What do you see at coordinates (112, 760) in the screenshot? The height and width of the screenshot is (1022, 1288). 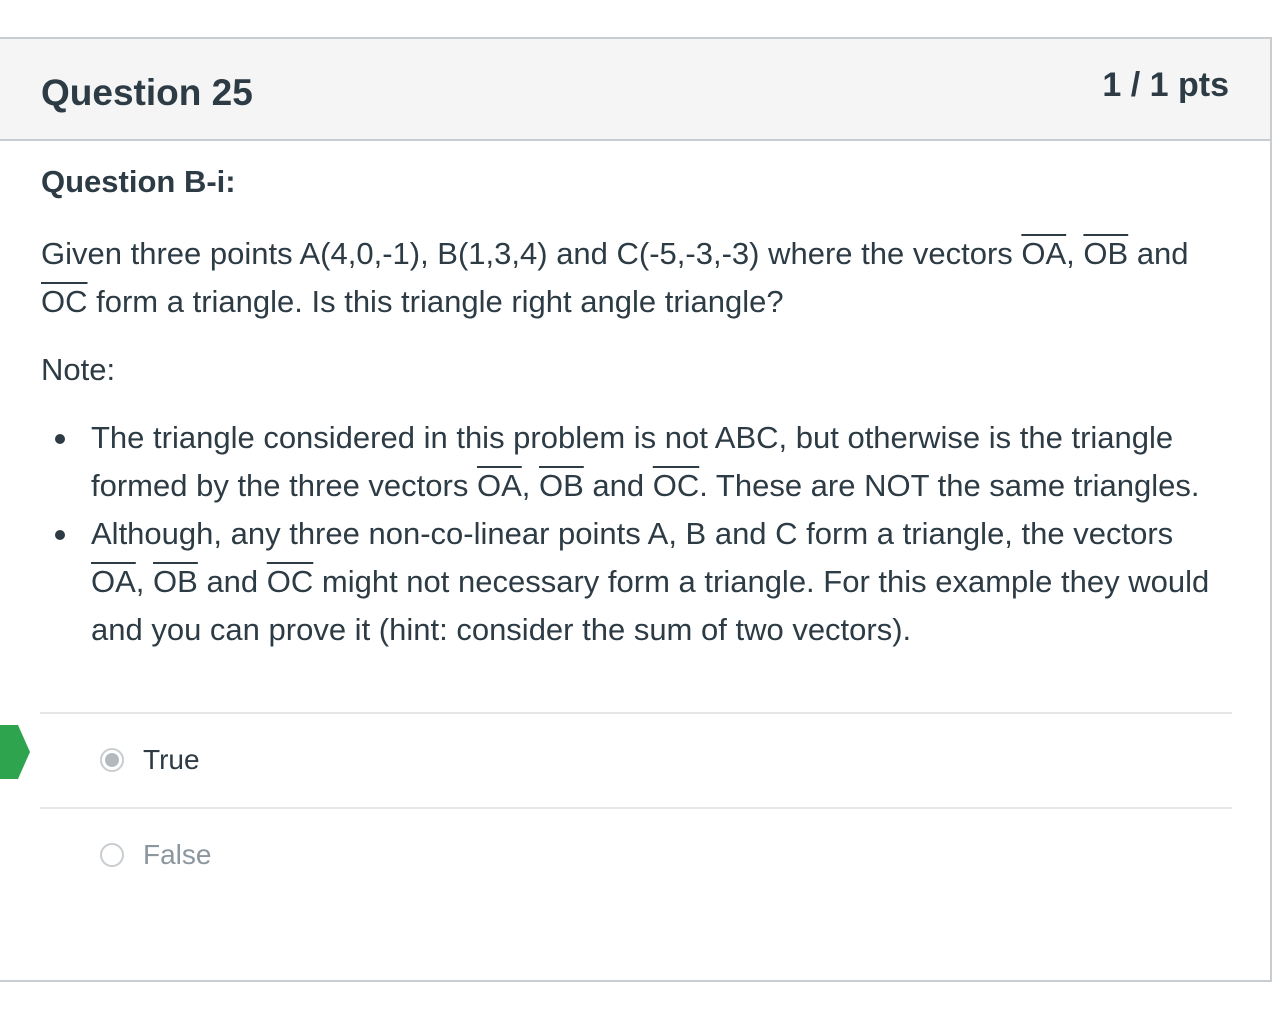 I see `radio-button-selected` at bounding box center [112, 760].